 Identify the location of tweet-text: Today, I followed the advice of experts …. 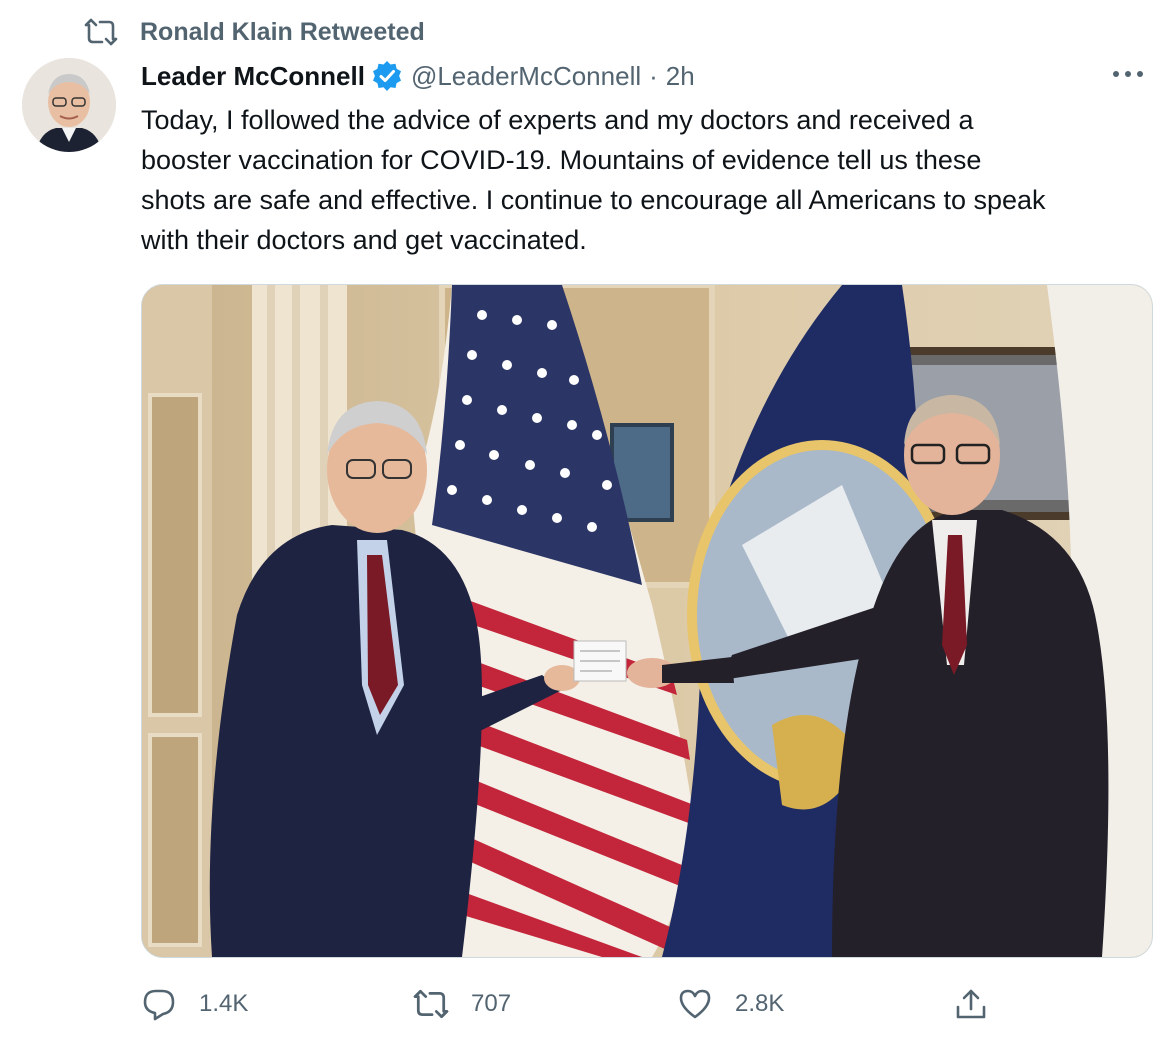
(593, 180).